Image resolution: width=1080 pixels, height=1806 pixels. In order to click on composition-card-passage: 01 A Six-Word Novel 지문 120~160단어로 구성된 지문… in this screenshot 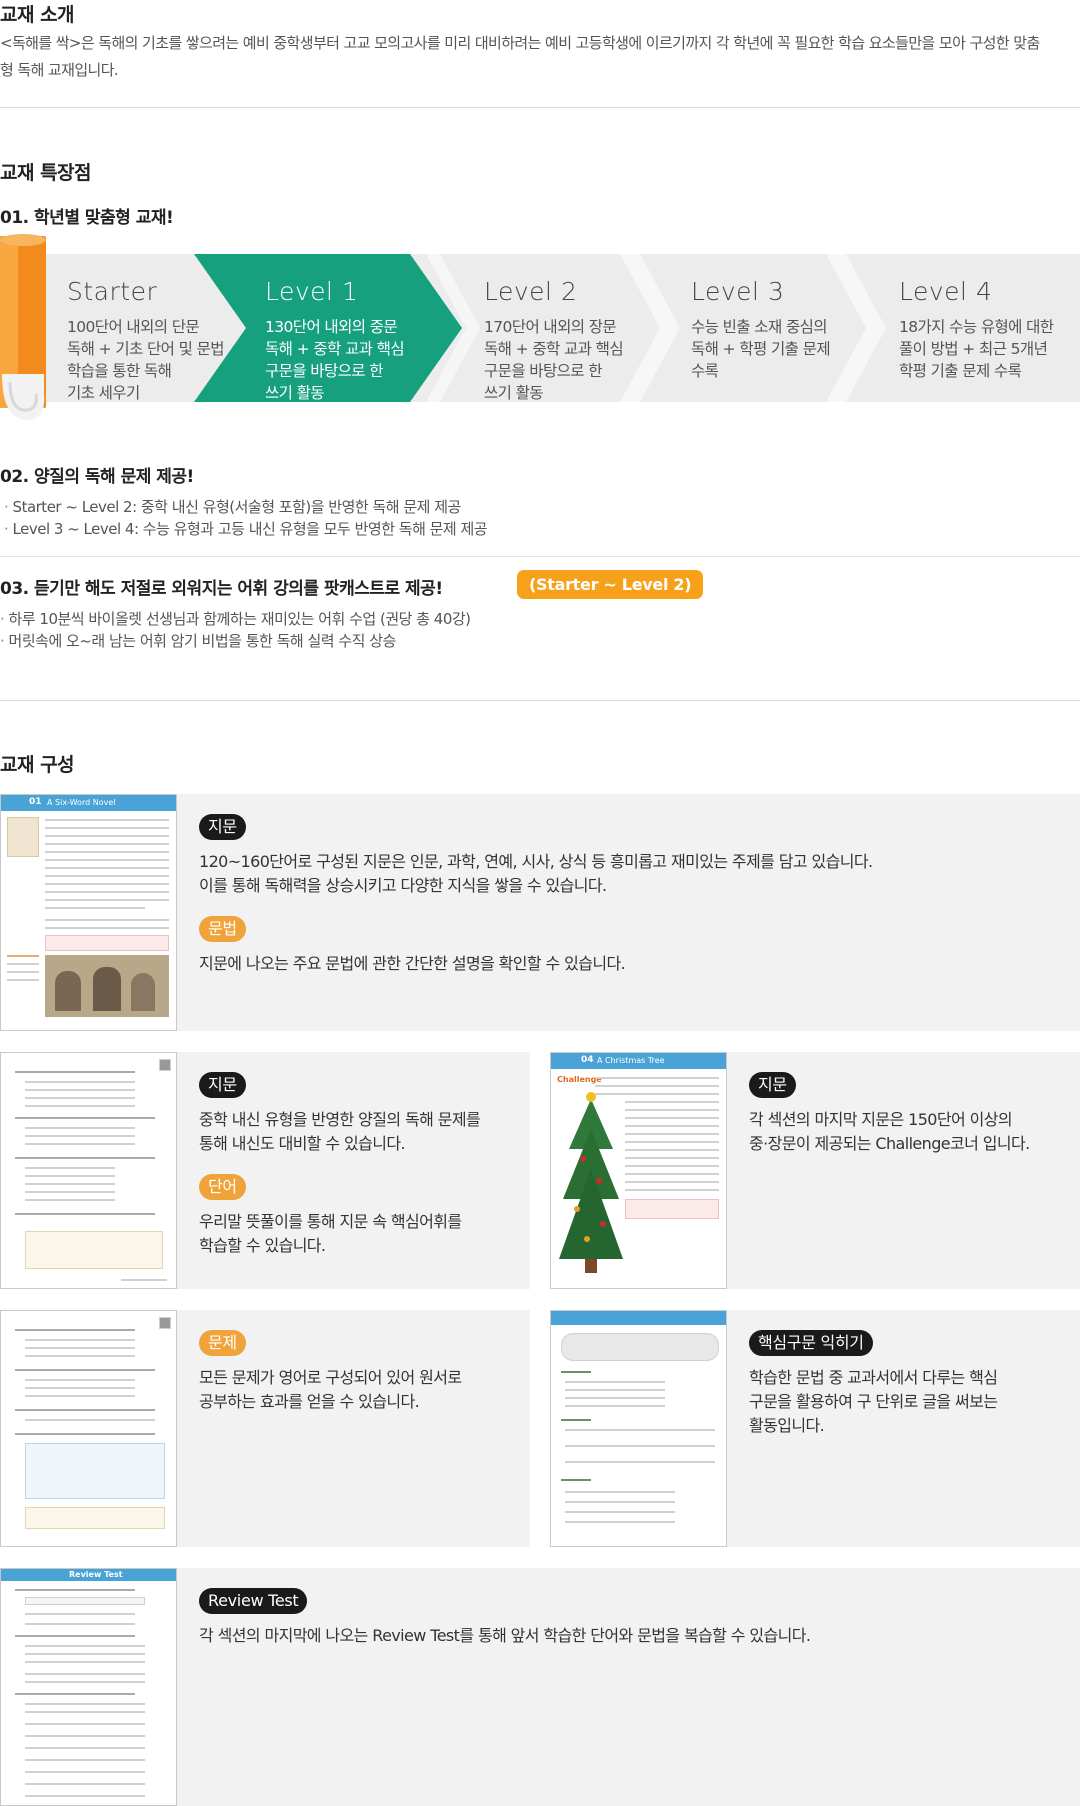, I will do `click(540, 912)`.